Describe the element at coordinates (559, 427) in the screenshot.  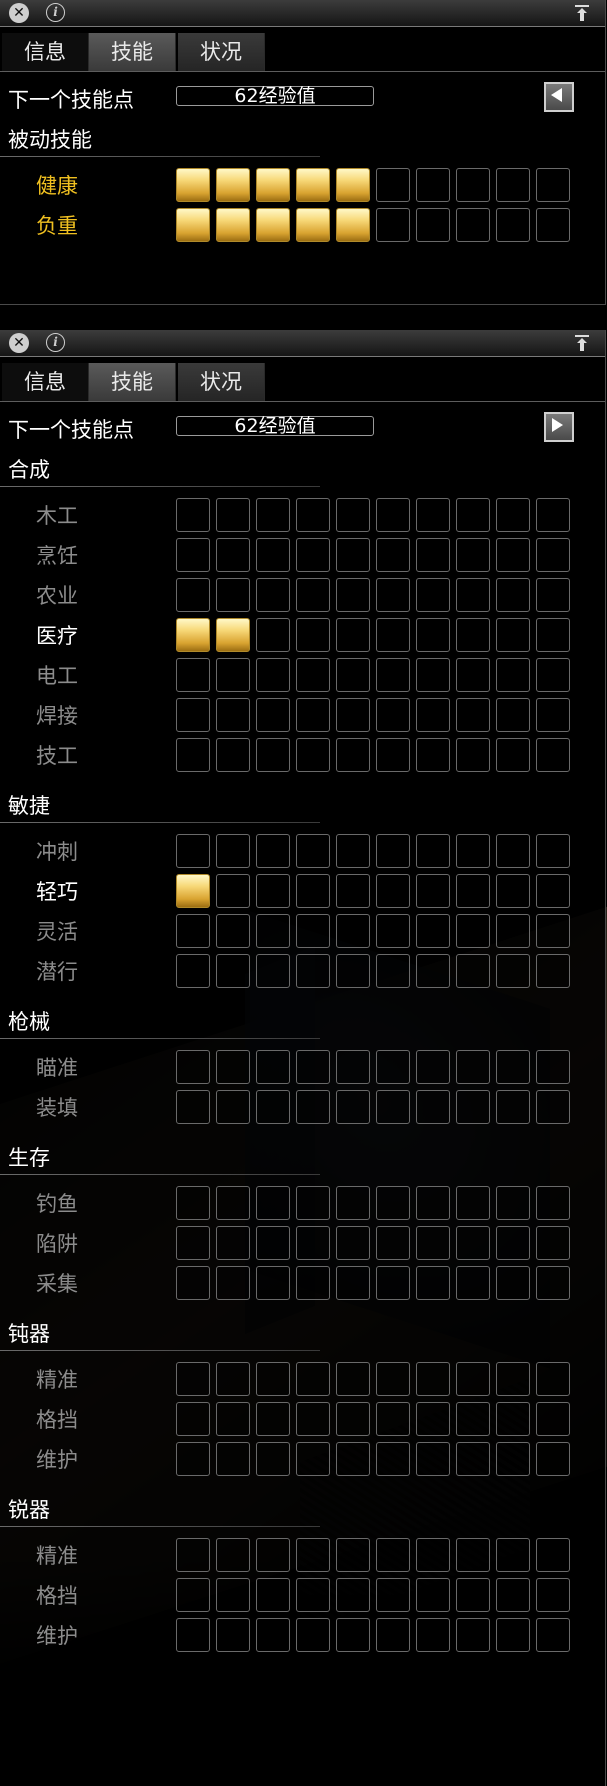
I see `expand-button` at that location.